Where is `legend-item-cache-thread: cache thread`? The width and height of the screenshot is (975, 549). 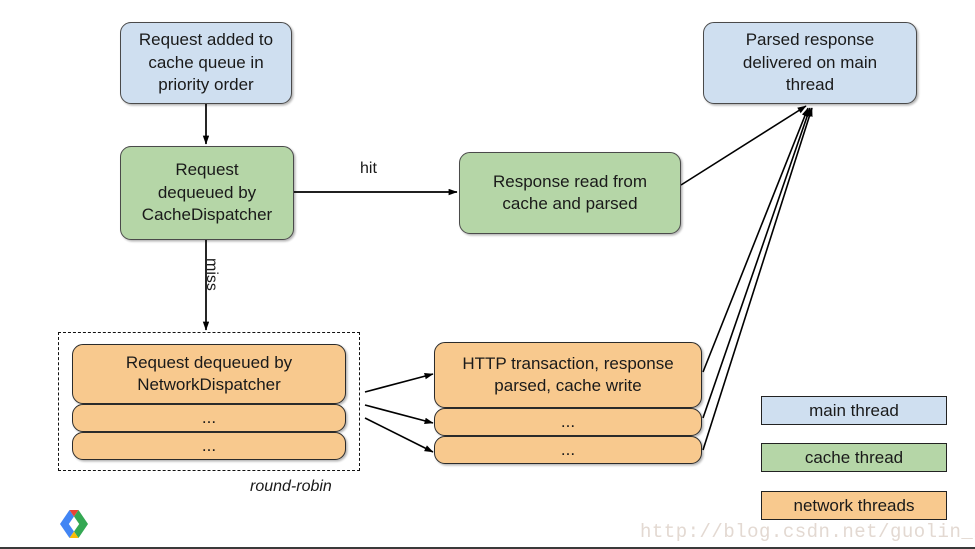
legend-item-cache-thread: cache thread is located at coordinates (854, 457).